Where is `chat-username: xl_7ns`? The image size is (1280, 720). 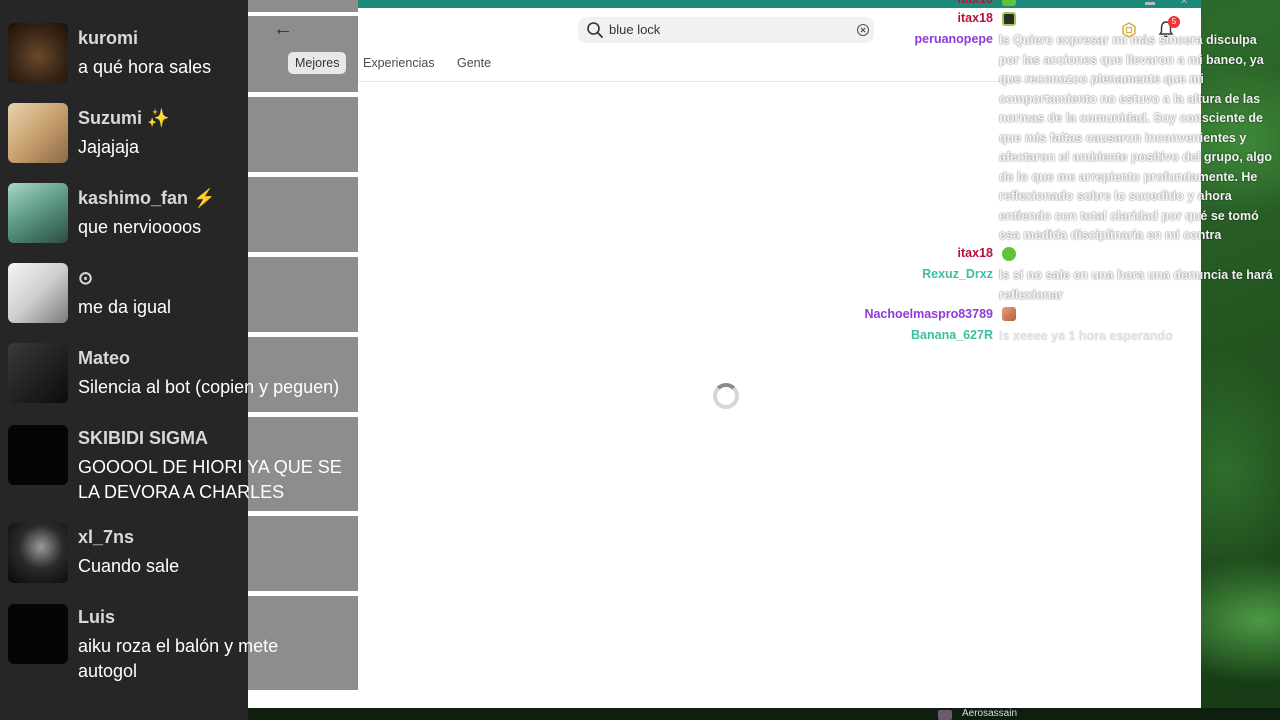 chat-username: xl_7ns is located at coordinates (106, 537).